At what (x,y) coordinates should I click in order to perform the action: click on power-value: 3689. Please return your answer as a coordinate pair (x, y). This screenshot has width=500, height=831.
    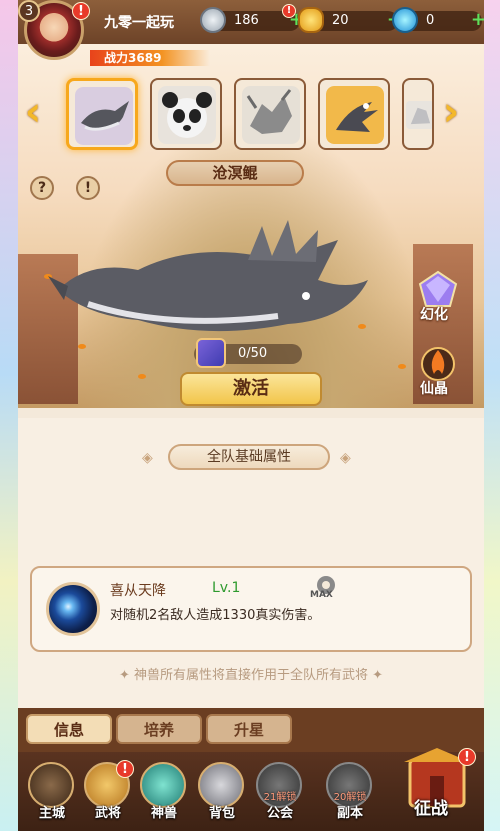
    Looking at the image, I should click on (145, 58).